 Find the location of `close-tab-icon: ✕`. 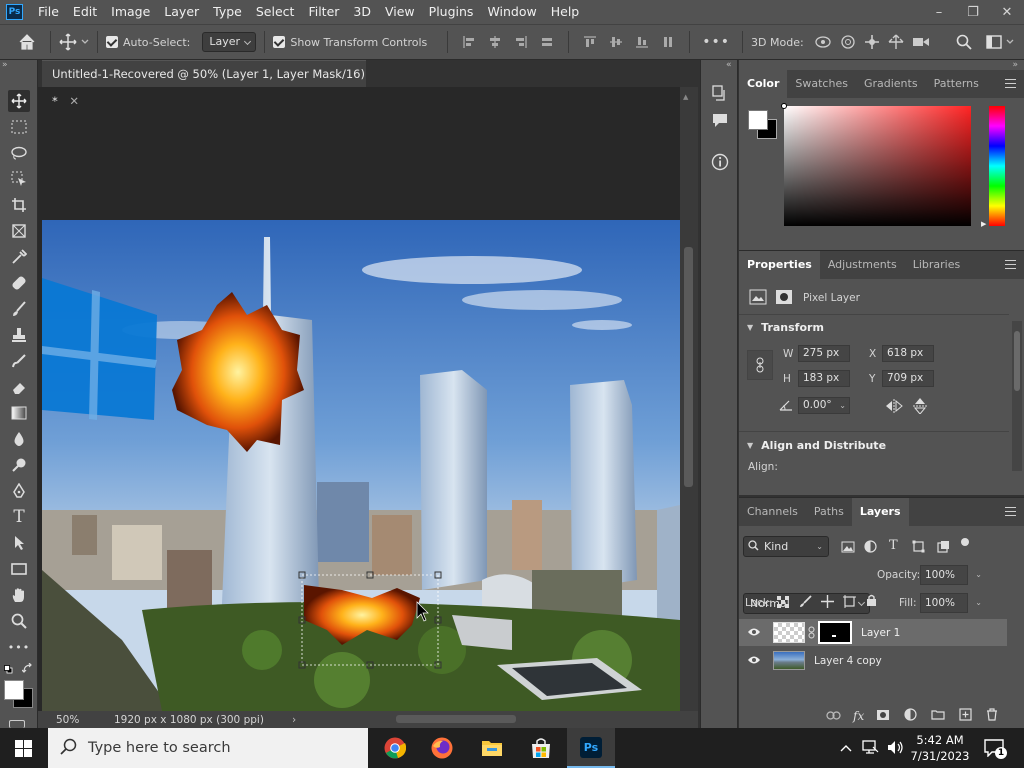

close-tab-icon: ✕ is located at coordinates (74, 101).